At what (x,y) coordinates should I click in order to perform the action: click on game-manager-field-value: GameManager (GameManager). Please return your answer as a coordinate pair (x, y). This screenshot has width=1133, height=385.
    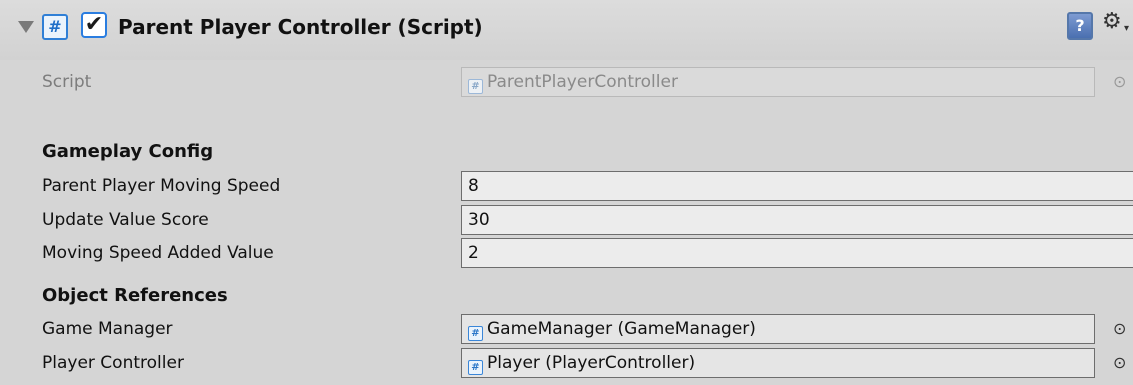
    Looking at the image, I should click on (621, 329).